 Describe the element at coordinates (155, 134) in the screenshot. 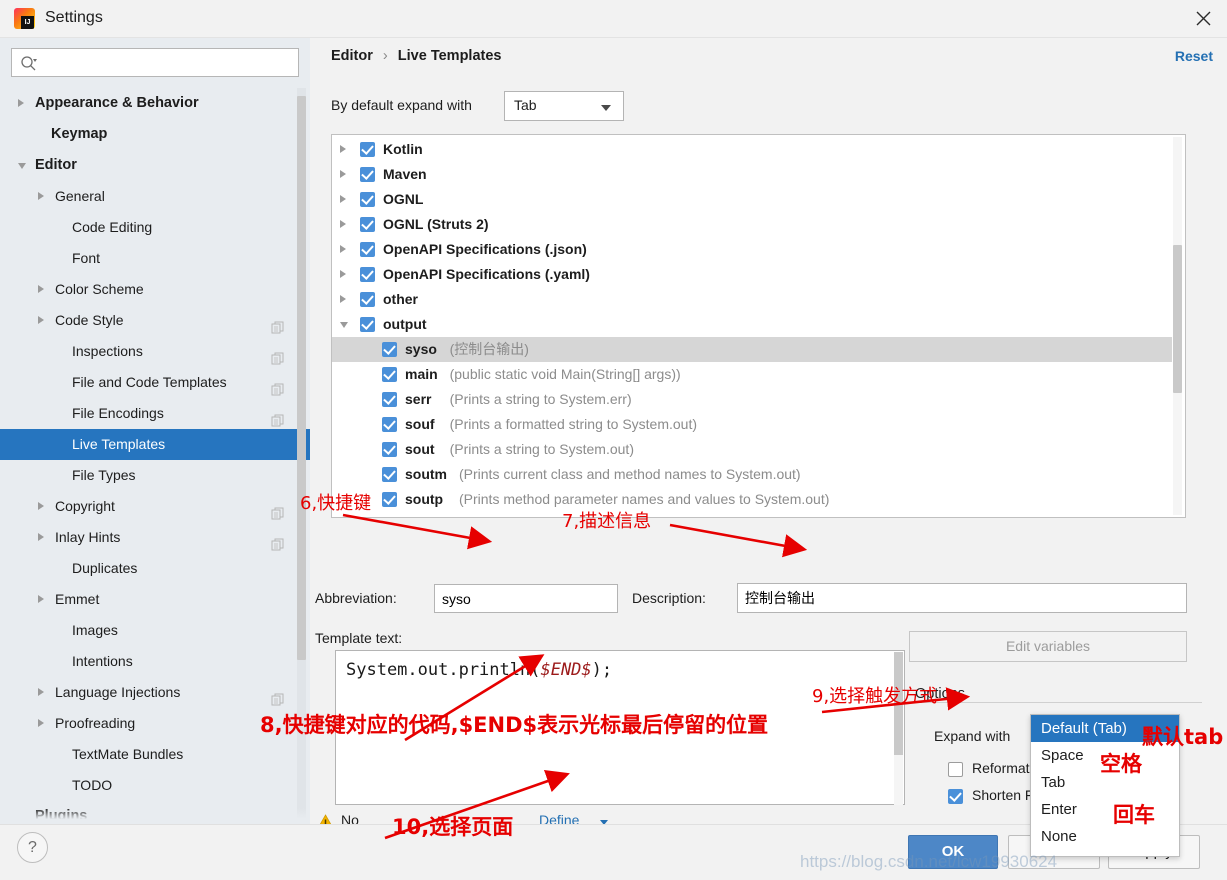

I see `sidebar-item-keymap: Keymap` at that location.